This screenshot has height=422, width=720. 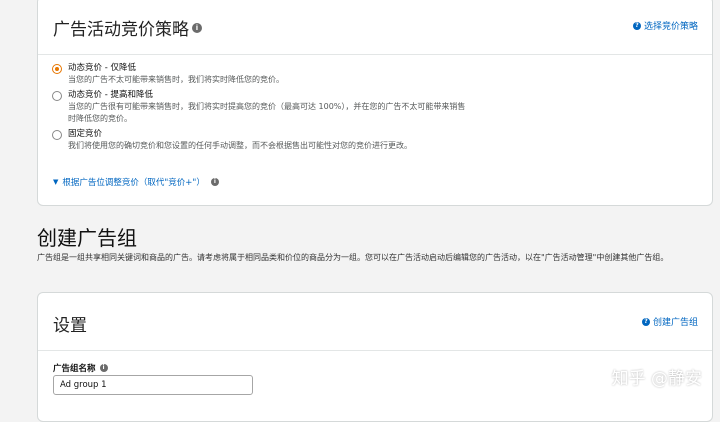 What do you see at coordinates (136, 182) in the screenshot?
I see `adjust-bids-by-placement-toggle: ▼ 根据广告位调整竞价（取代"竞价+"） i` at bounding box center [136, 182].